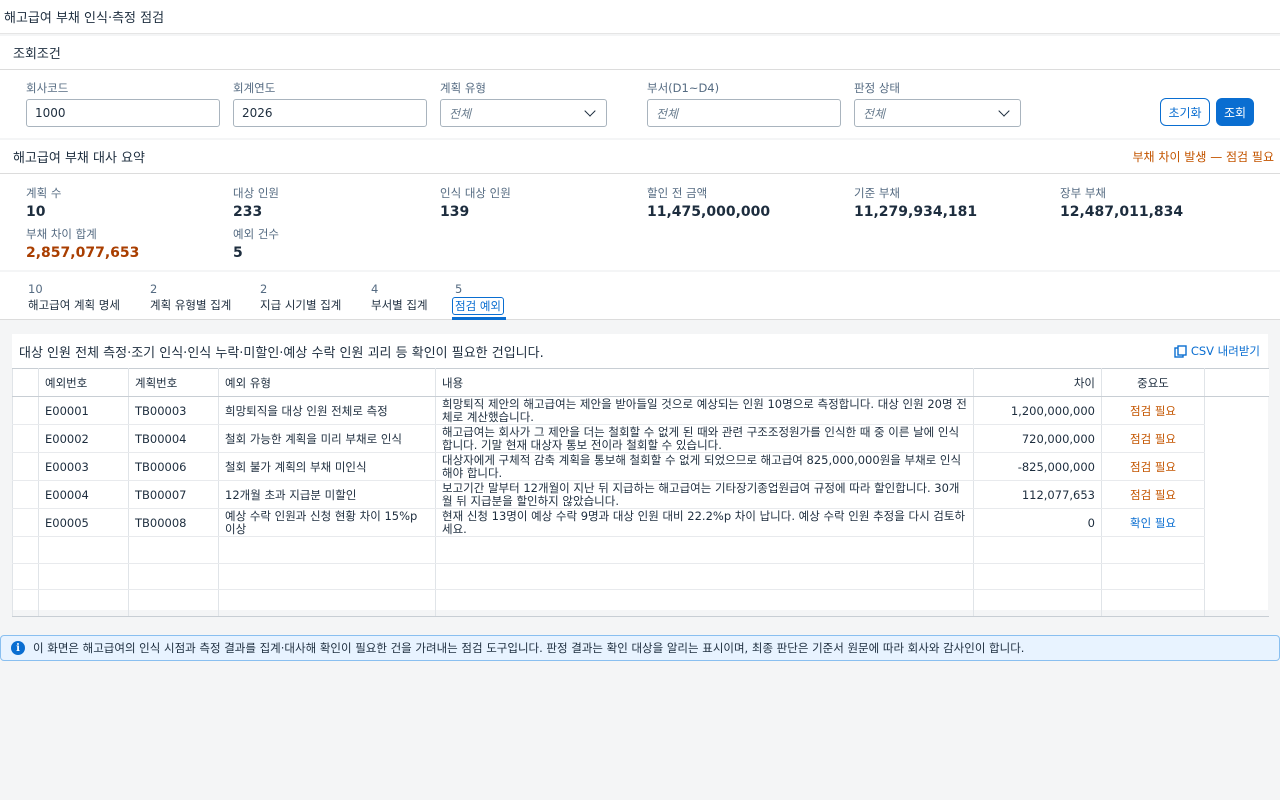 This screenshot has height=800, width=1280. What do you see at coordinates (1217, 351) in the screenshot?
I see `csv-download-button: CSV 내려받기` at bounding box center [1217, 351].